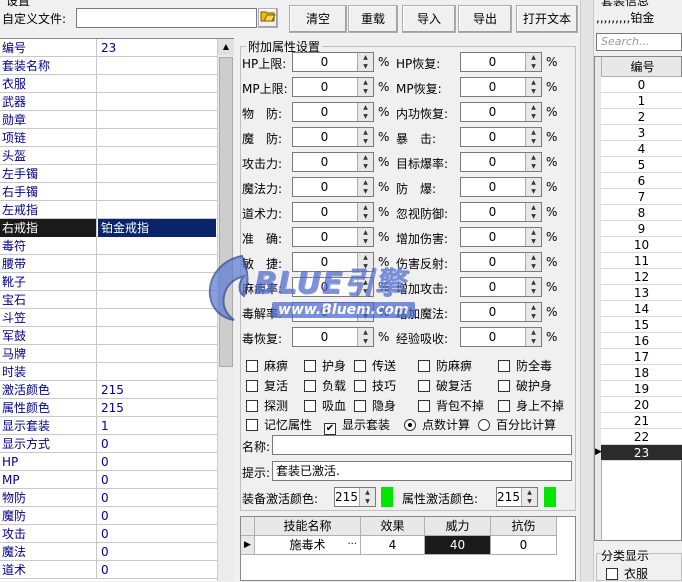  Describe the element at coordinates (393, 526) in the screenshot. I see `grid-header-effect: 效果` at that location.